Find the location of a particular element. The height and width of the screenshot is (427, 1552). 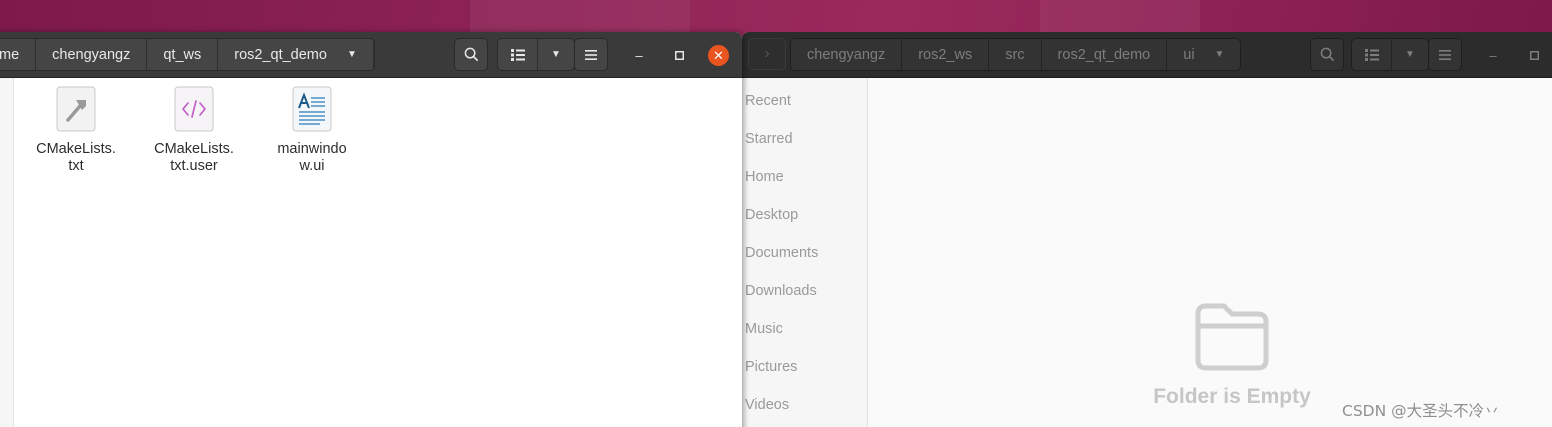

watermark: CSDN @大圣头不冷丷 is located at coordinates (1421, 411).